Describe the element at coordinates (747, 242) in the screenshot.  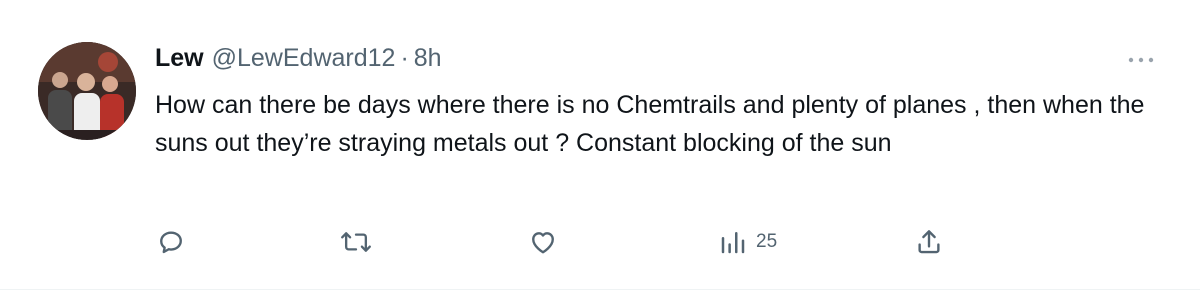
I see `views-button: 25` at that location.